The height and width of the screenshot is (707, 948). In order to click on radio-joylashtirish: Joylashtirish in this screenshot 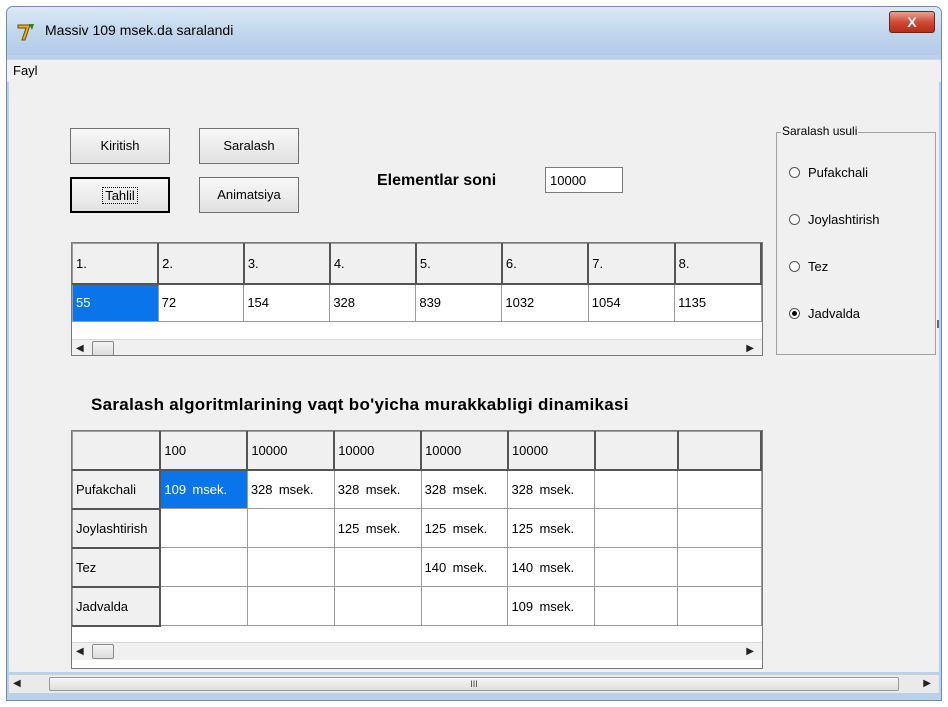, I will do `click(834, 219)`.